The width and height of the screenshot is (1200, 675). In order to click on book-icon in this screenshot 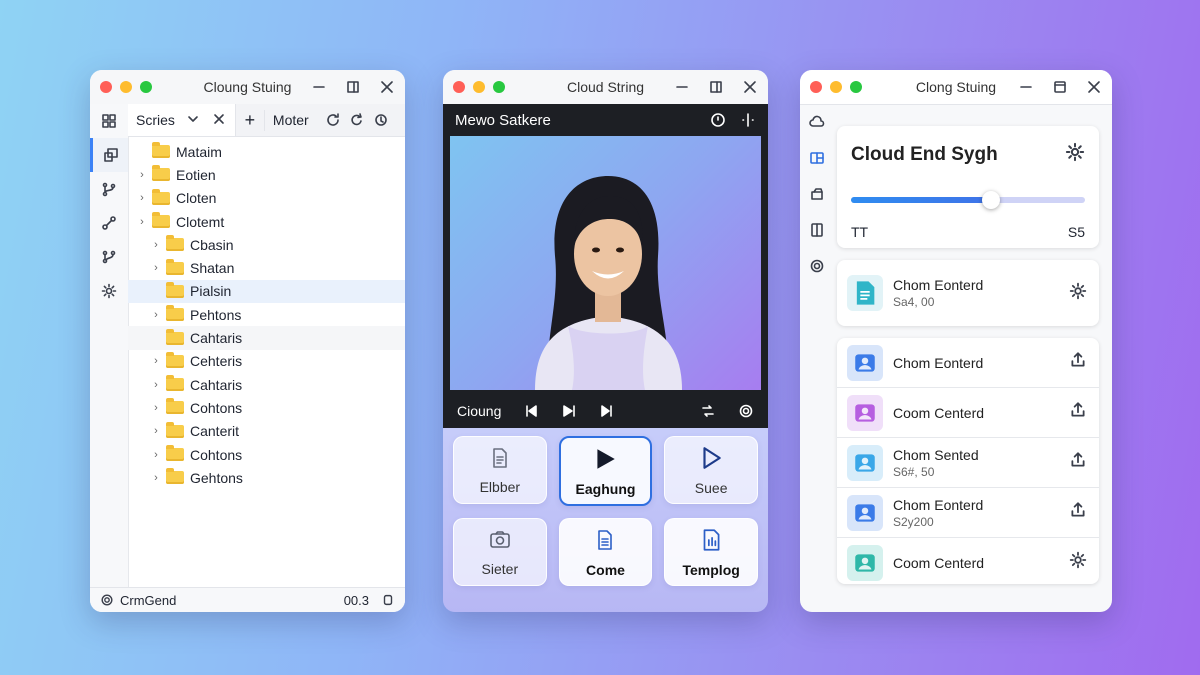, I will do `click(817, 230)`.